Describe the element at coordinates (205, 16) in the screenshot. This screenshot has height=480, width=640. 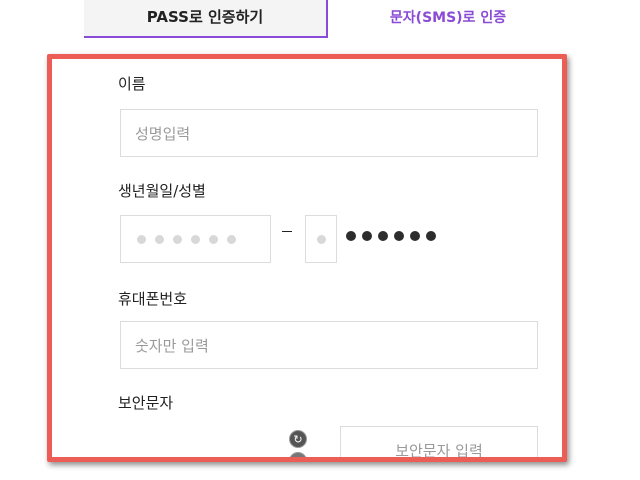
I see `tab-pass-label: PASS로 인증하기` at that location.